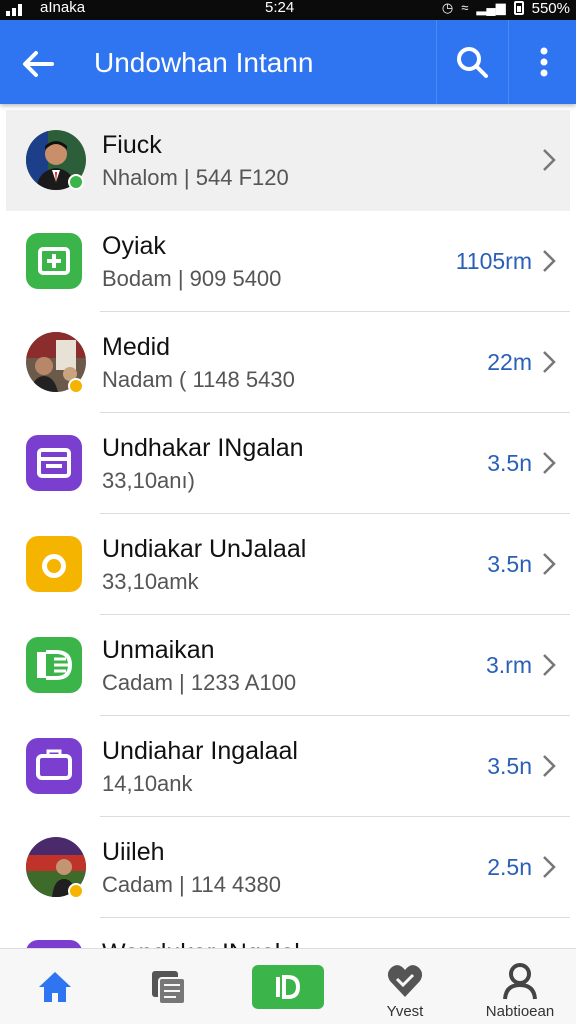 Image resolution: width=576 pixels, height=1024 pixels. What do you see at coordinates (405, 1011) in the screenshot?
I see `nav-label: Yvest` at bounding box center [405, 1011].